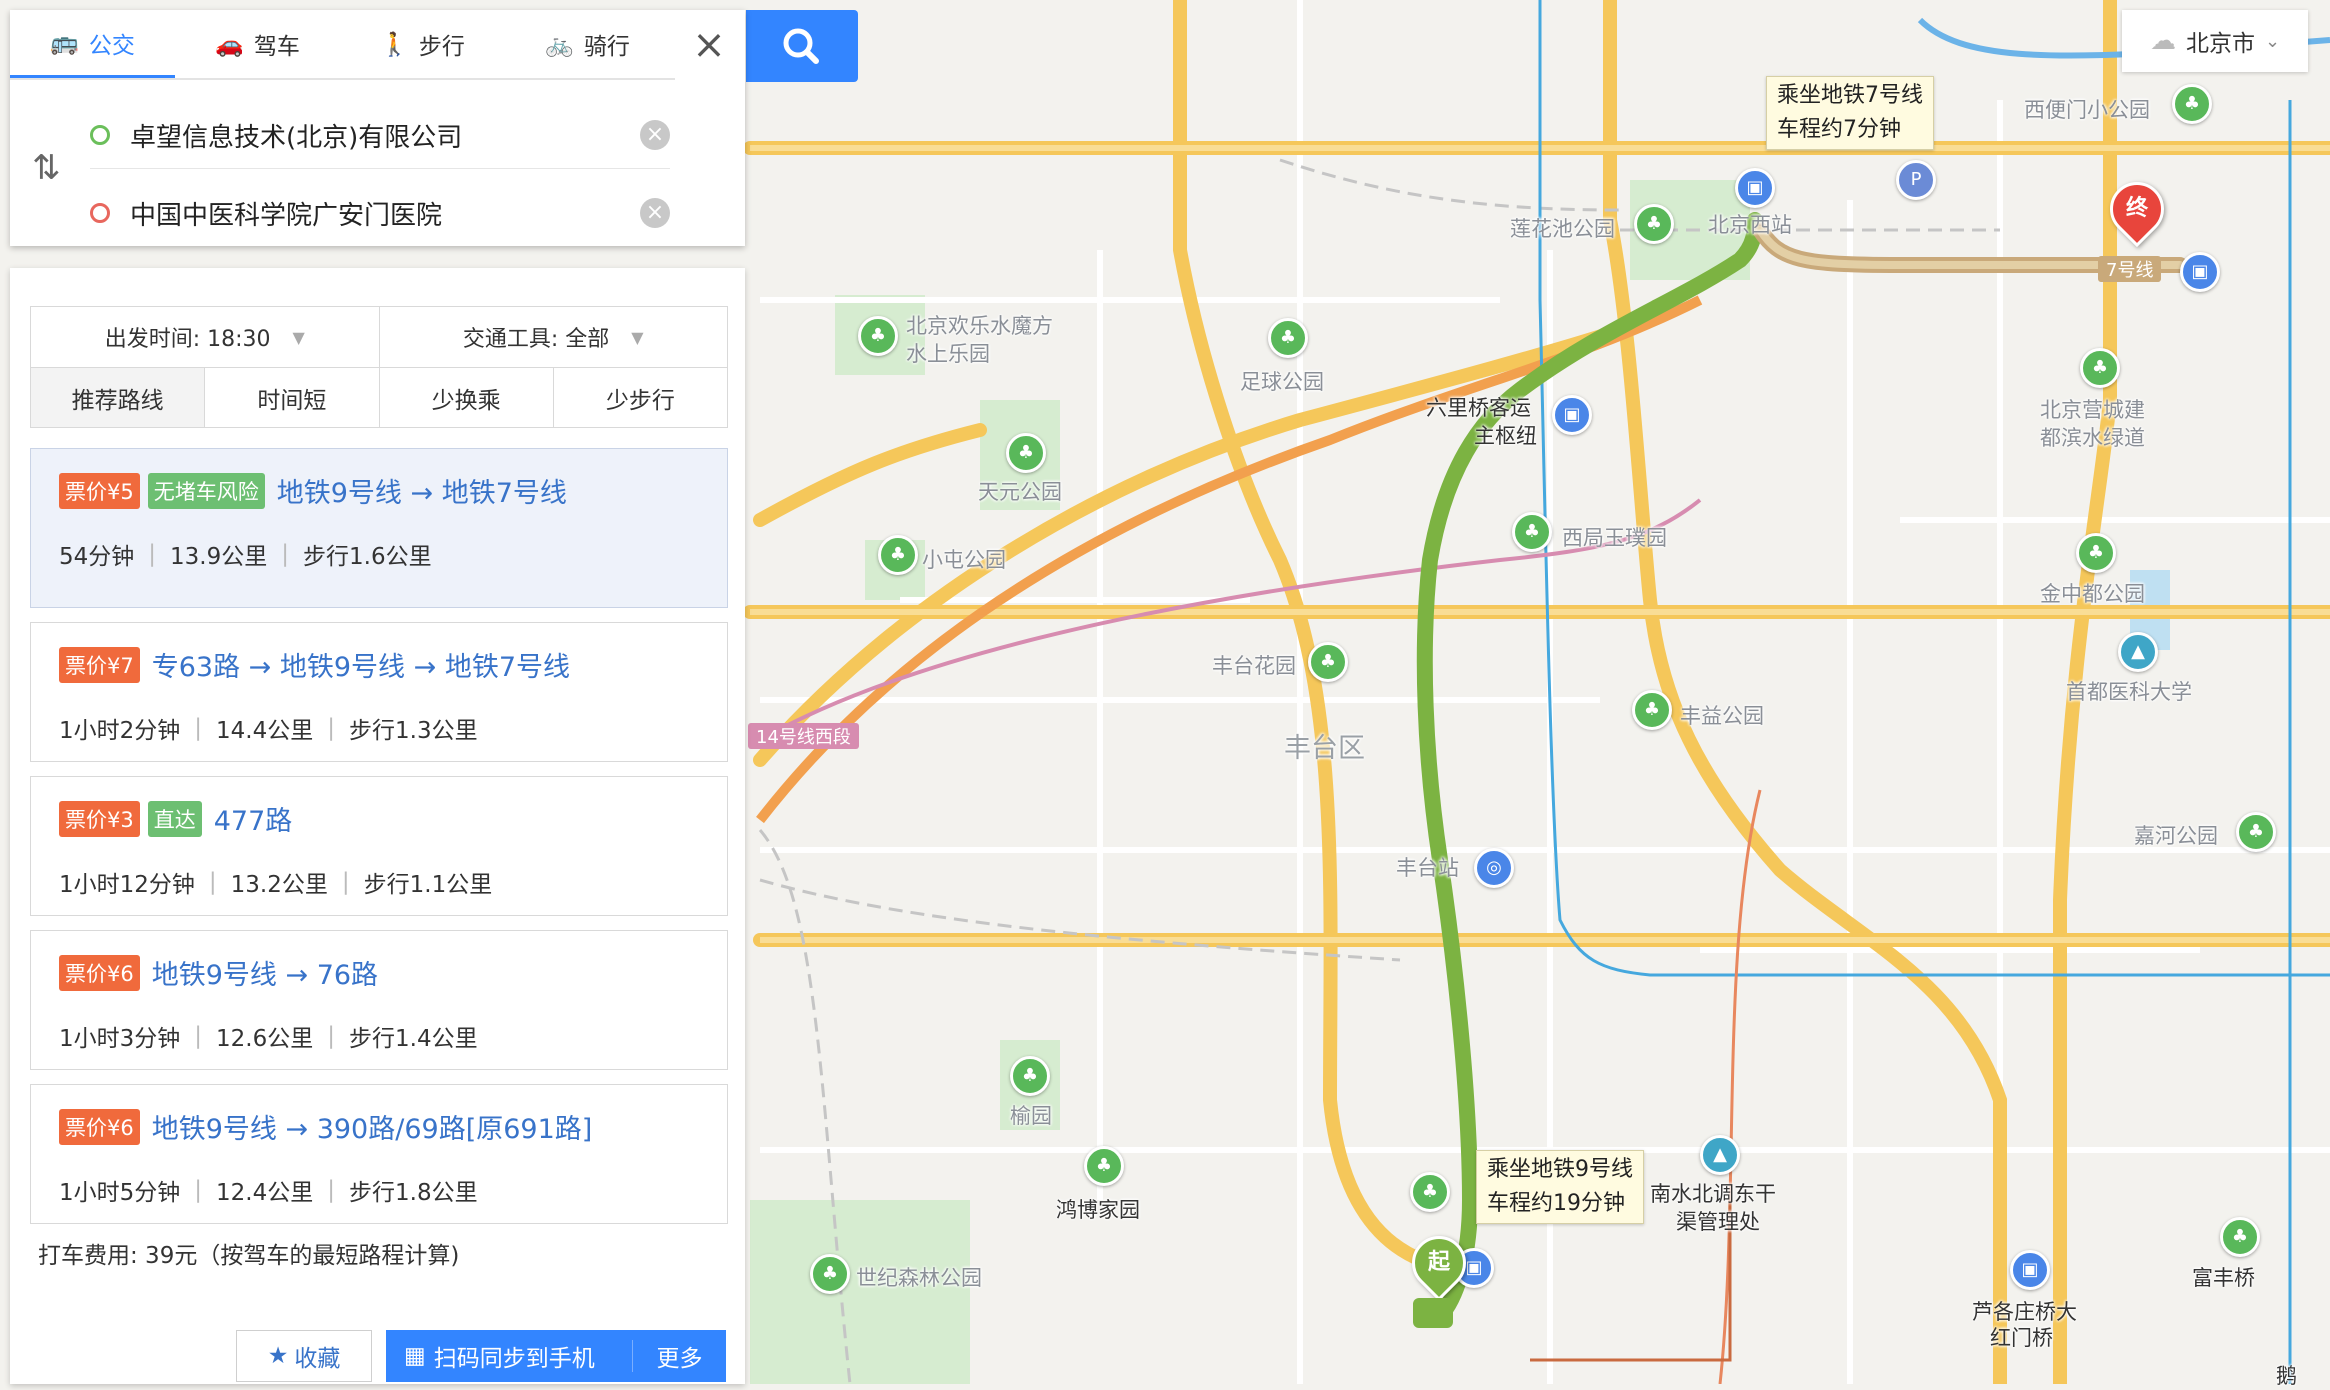  I want to click on favorite-label: 收藏, so click(317, 1359).